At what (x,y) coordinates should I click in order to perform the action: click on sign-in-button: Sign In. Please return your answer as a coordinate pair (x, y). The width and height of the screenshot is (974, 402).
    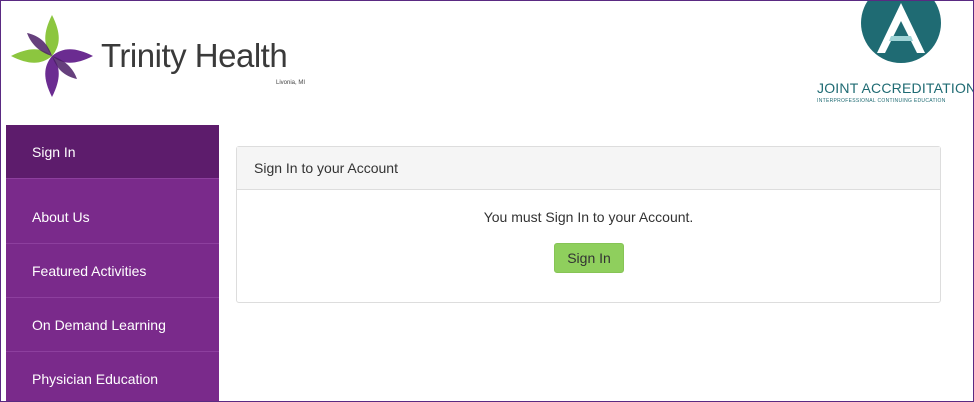
    Looking at the image, I should click on (589, 258).